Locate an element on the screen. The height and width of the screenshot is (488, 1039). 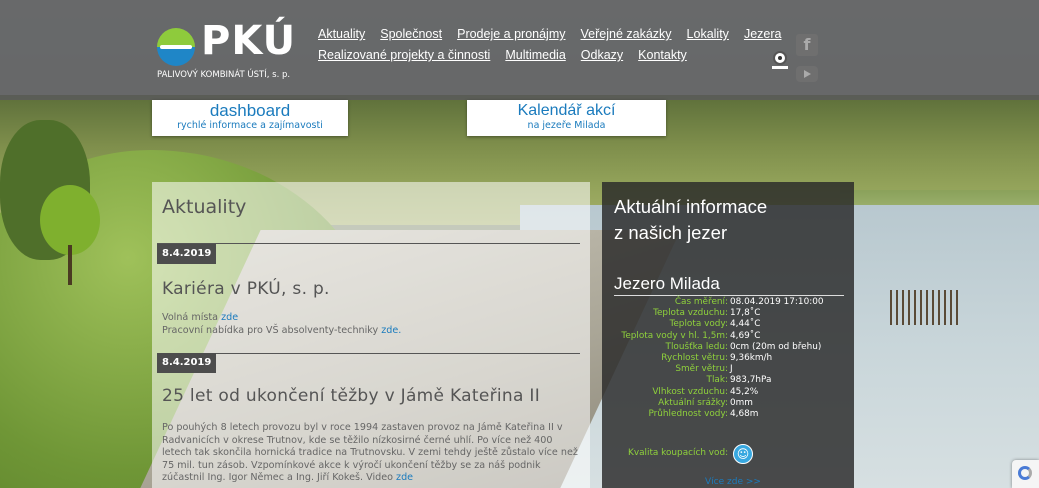
tab-kalendar-akci: Kalendář akcí na jezeře Milada is located at coordinates (566, 118).